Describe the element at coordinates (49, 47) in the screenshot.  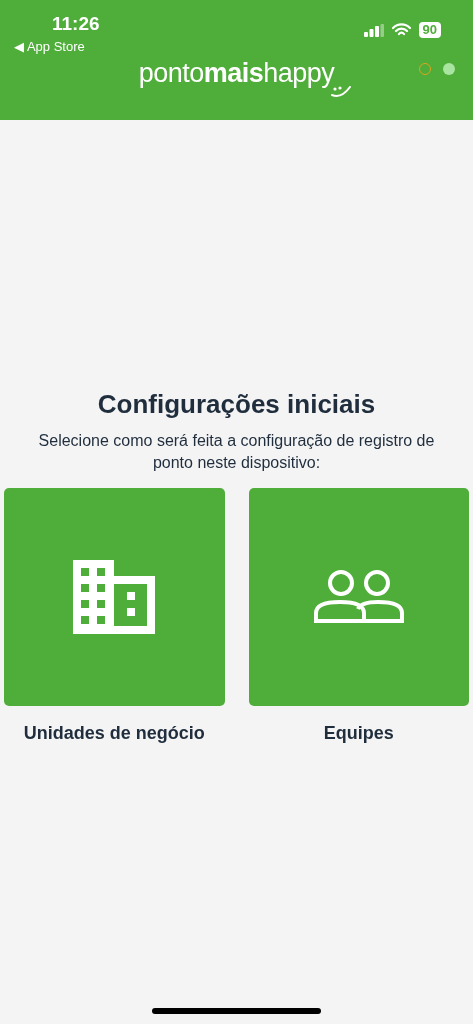
I see `back-link: ◀ App Store` at that location.